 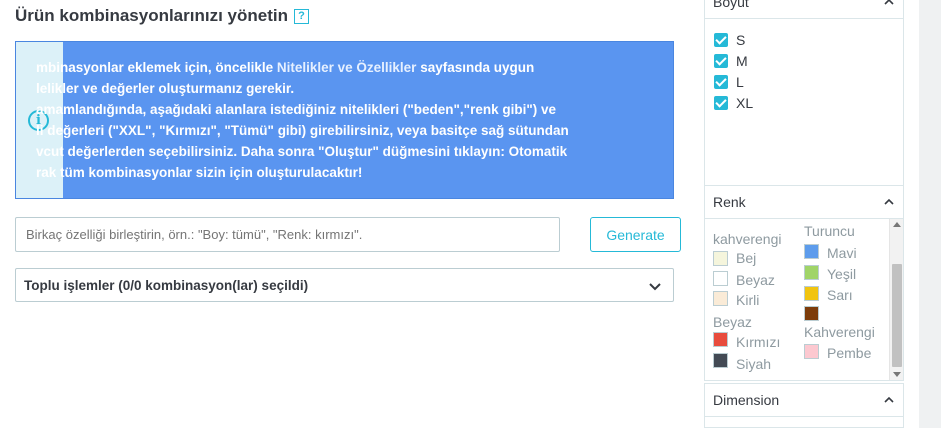 What do you see at coordinates (811, 351) in the screenshot?
I see `color-swatch-pembe` at bounding box center [811, 351].